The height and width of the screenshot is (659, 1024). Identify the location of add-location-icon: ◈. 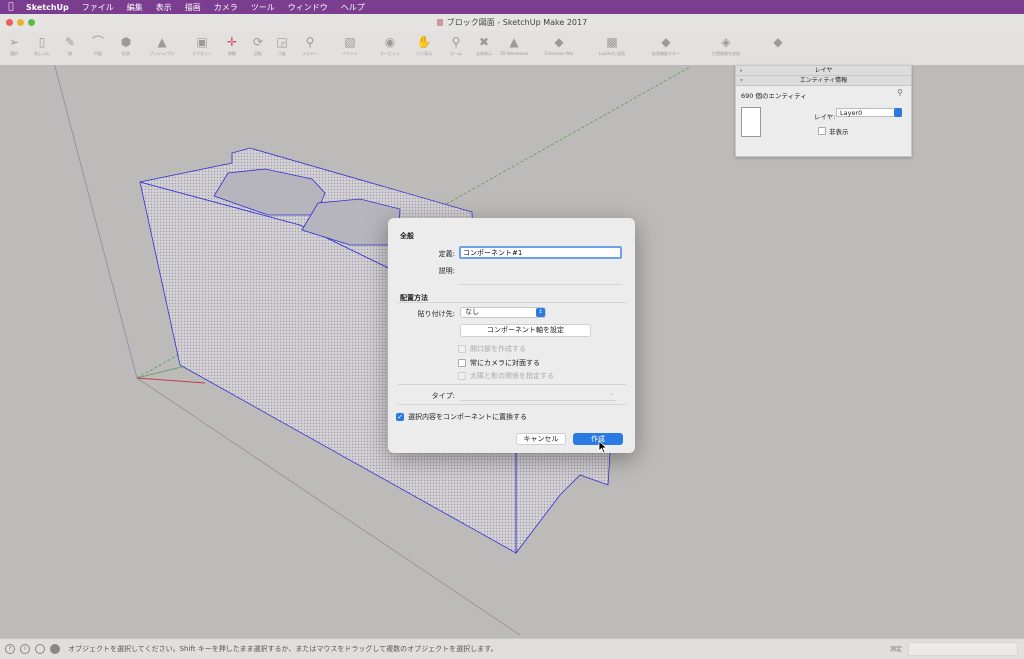
(726, 42).